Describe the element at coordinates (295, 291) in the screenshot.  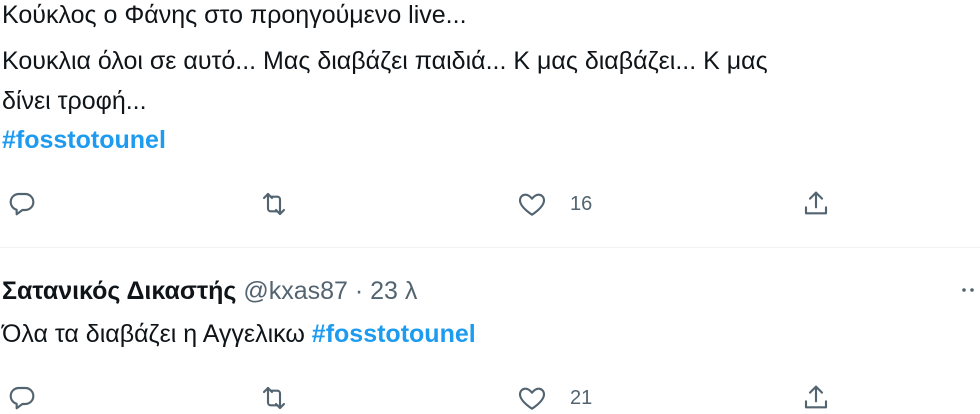
I see `author-handle: @kxas87` at that location.